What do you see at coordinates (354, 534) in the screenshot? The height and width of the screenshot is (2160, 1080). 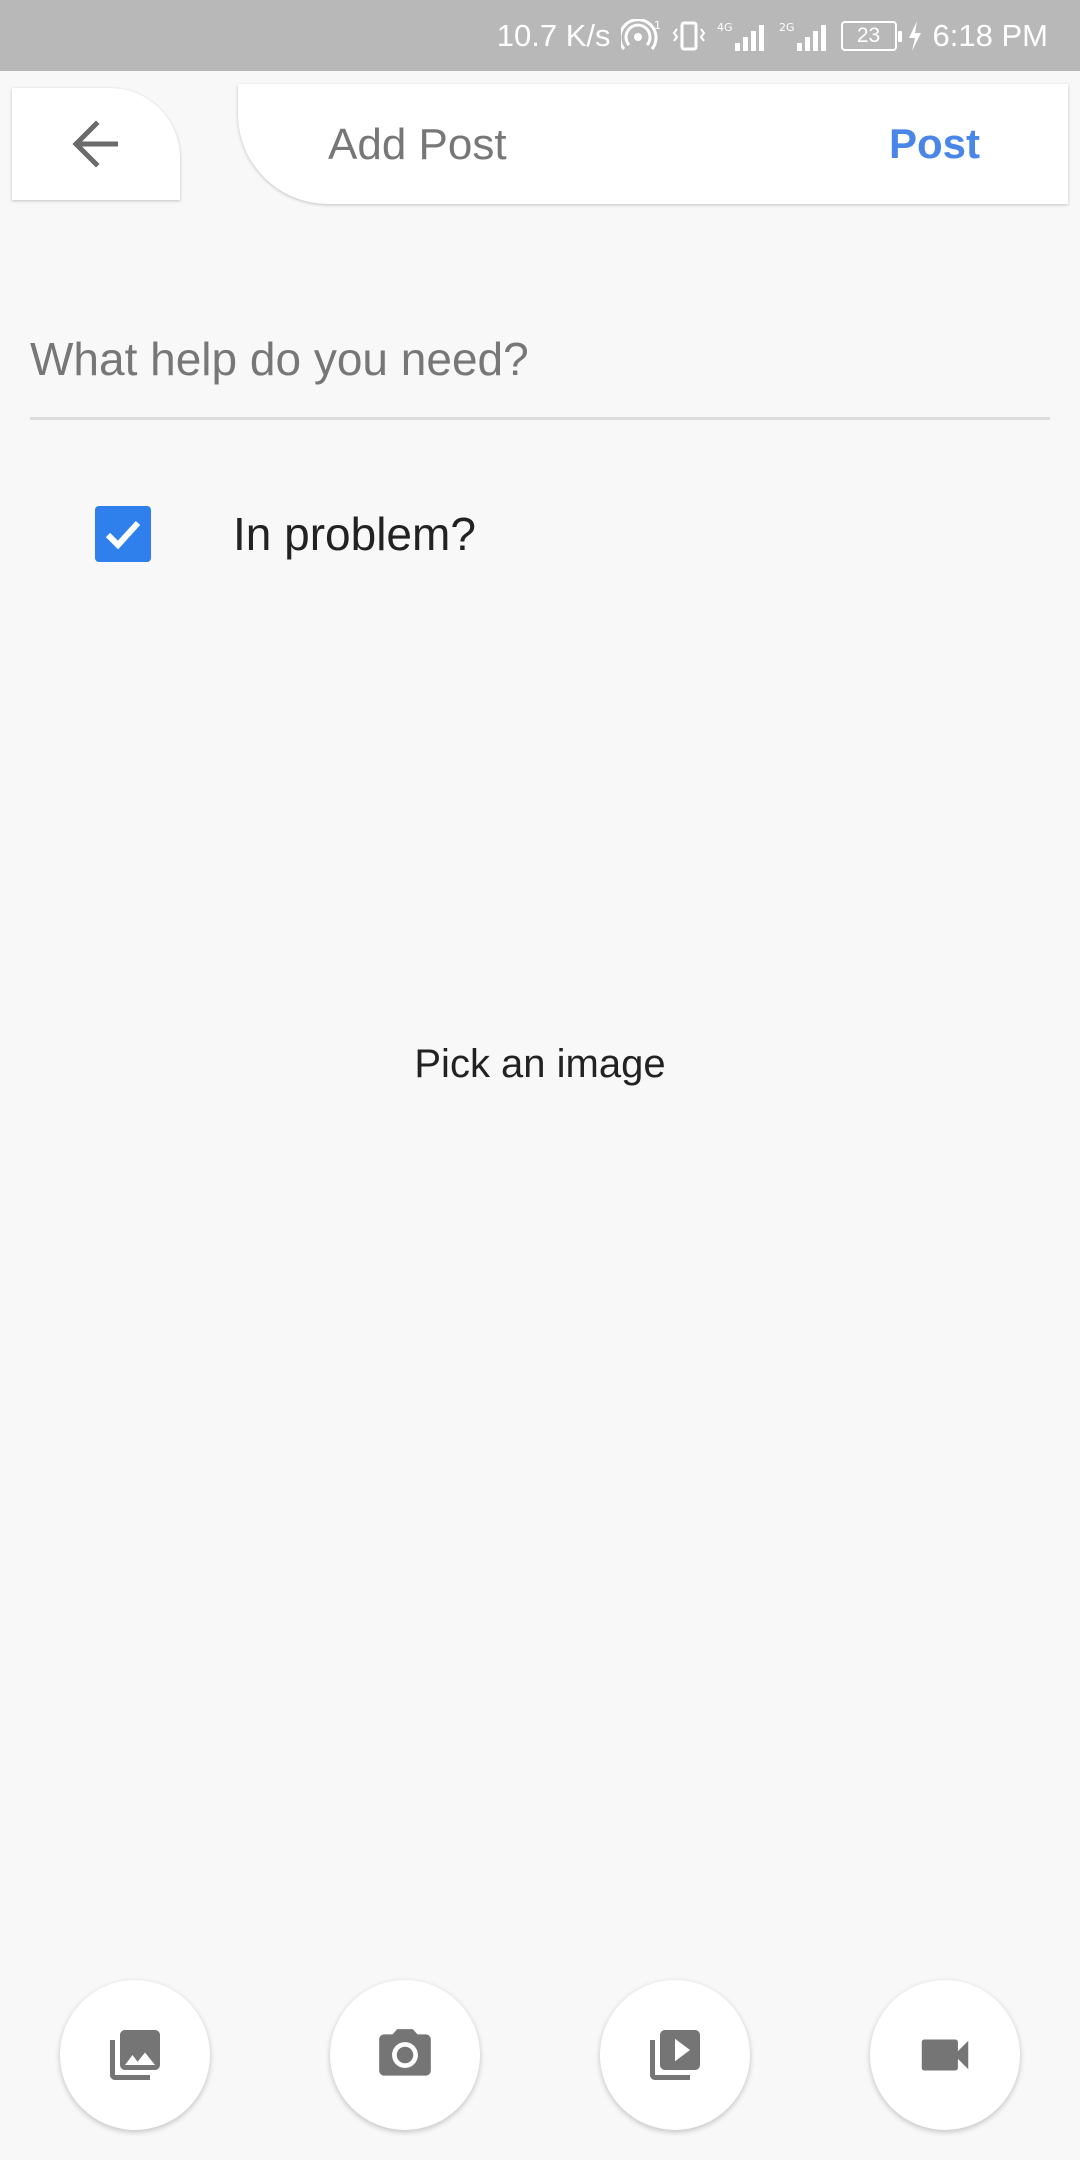 I see `in-problem-label: In problem?` at bounding box center [354, 534].